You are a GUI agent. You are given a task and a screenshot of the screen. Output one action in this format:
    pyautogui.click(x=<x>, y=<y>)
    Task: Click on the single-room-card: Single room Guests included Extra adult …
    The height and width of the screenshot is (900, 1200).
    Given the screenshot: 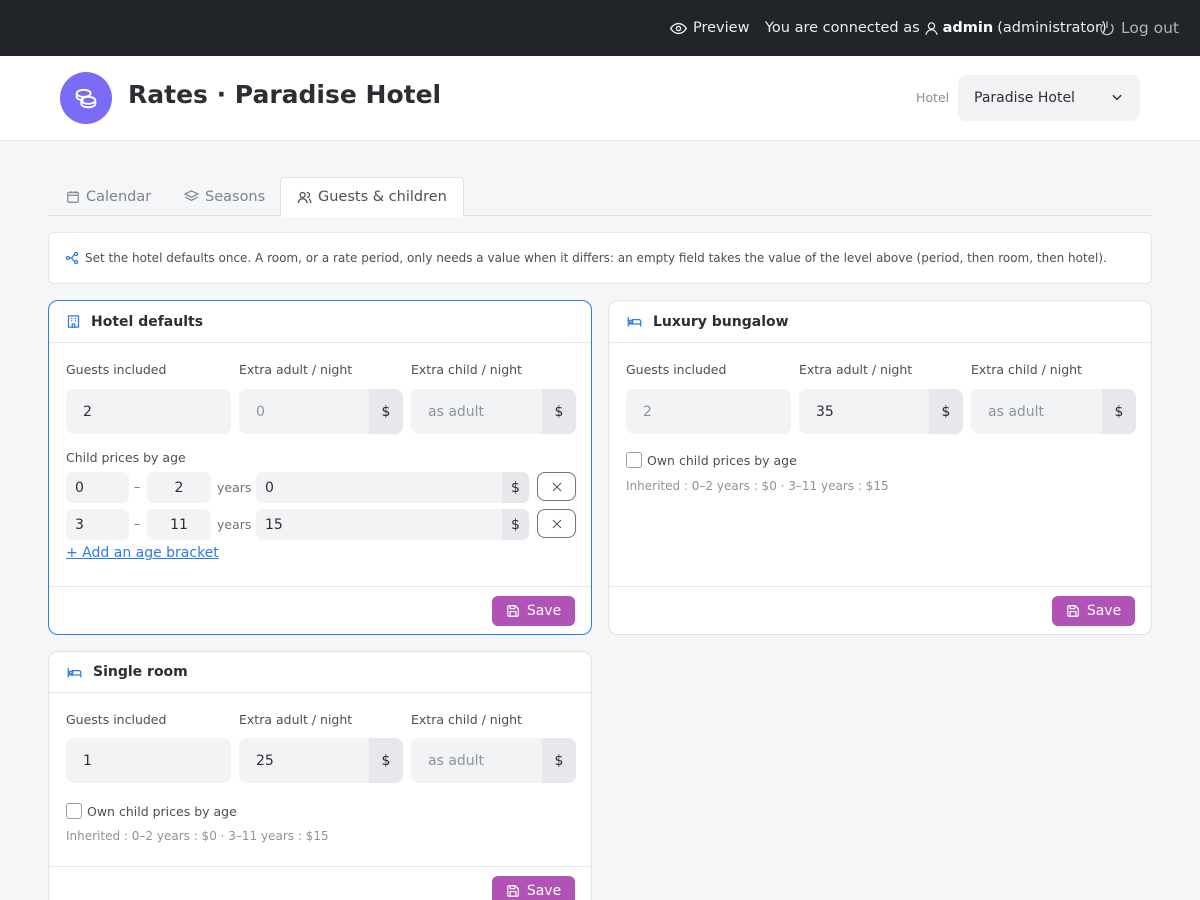 What is the action you would take?
    pyautogui.click(x=320, y=775)
    